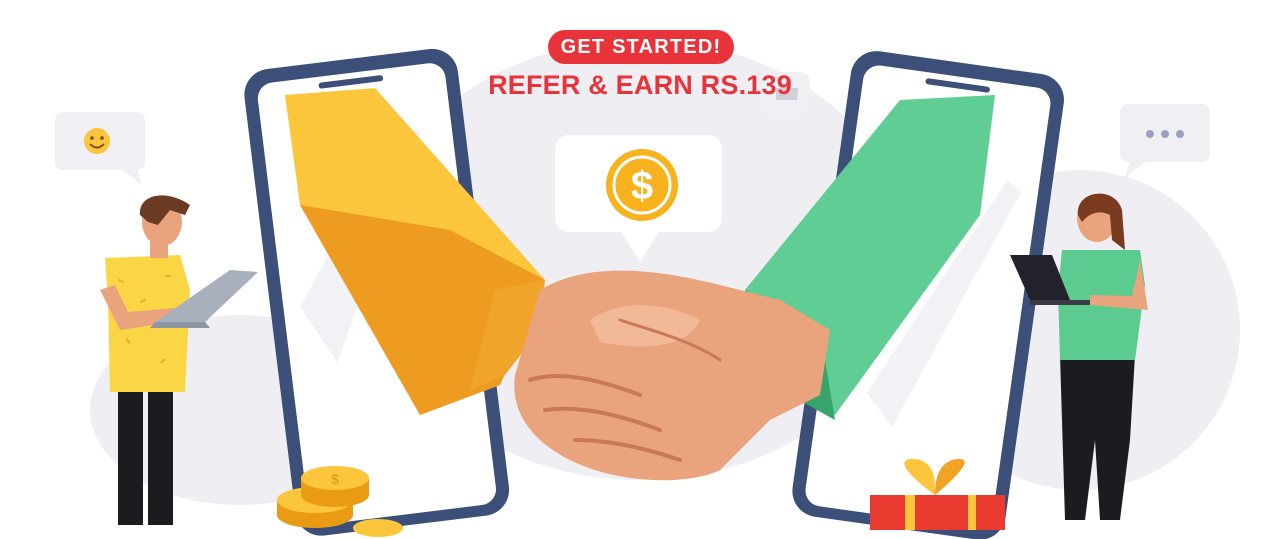 This screenshot has height=539, width=1279. What do you see at coordinates (1165, 141) in the screenshot?
I see `typing-bubble` at bounding box center [1165, 141].